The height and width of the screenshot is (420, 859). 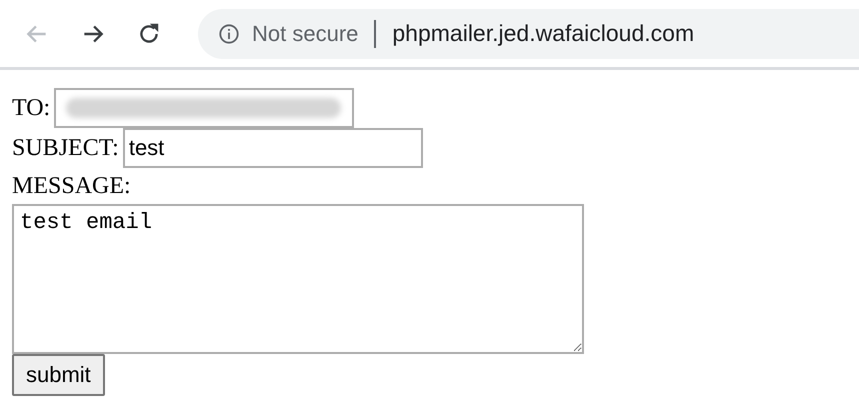 What do you see at coordinates (272, 148) in the screenshot?
I see `input-field: test` at bounding box center [272, 148].